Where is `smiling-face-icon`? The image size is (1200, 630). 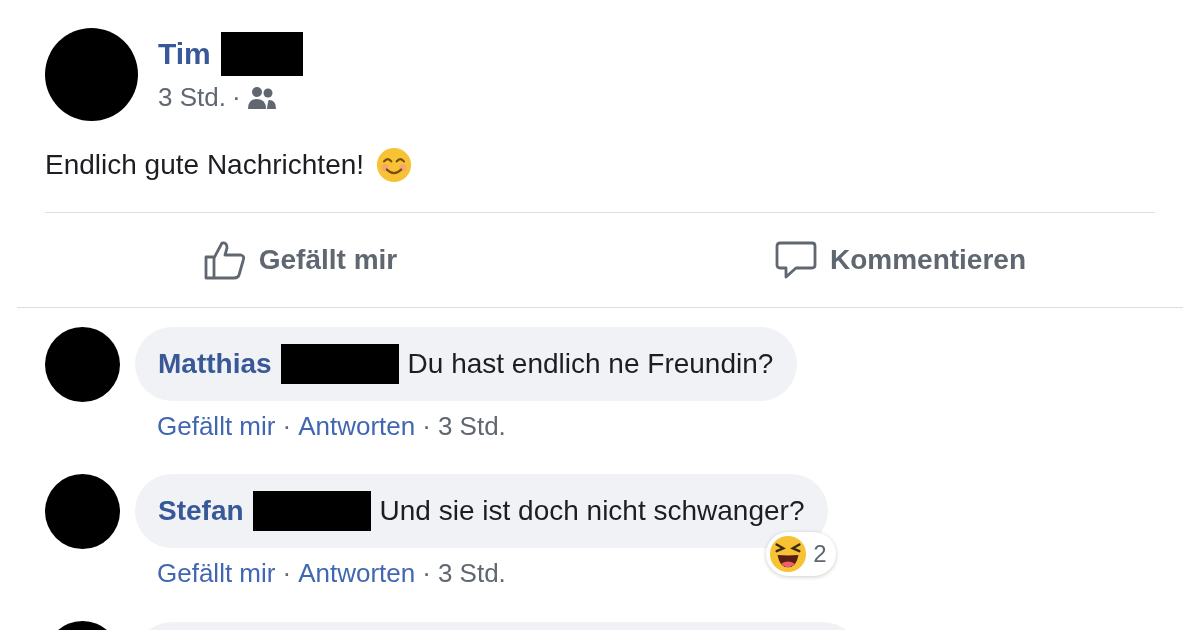 smiling-face-icon is located at coordinates (394, 165).